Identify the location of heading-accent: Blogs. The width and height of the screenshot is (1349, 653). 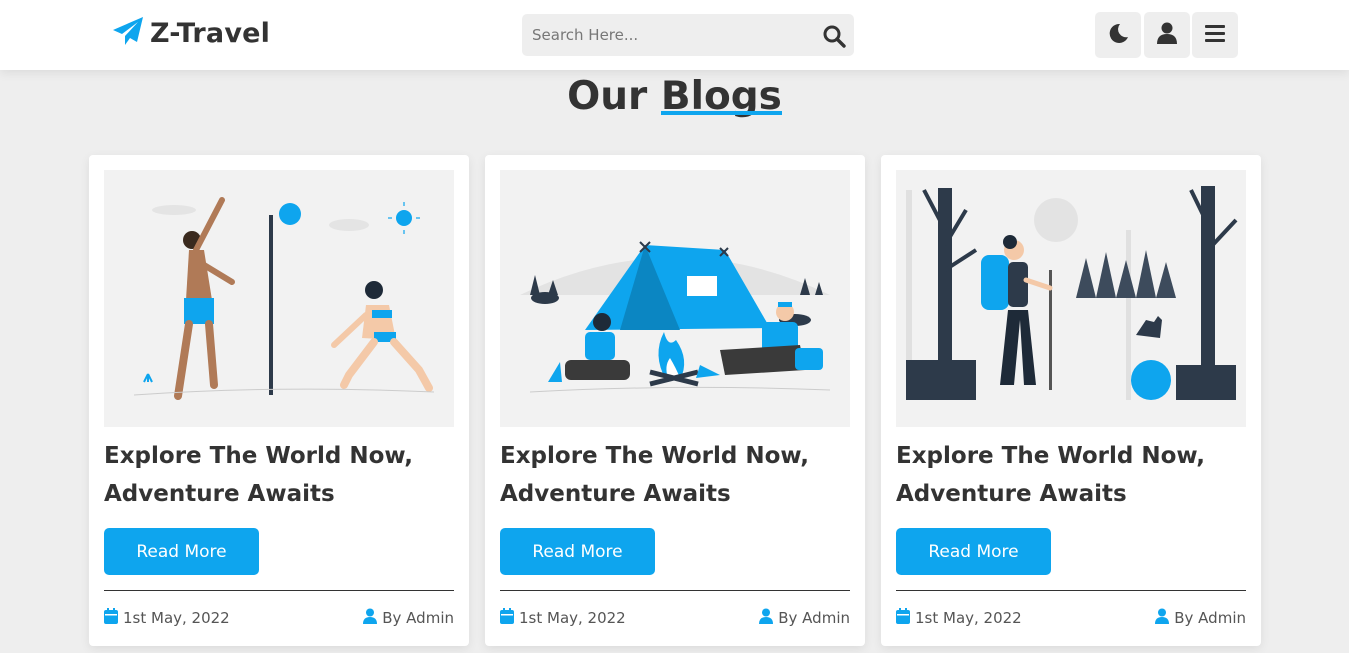
(721, 96).